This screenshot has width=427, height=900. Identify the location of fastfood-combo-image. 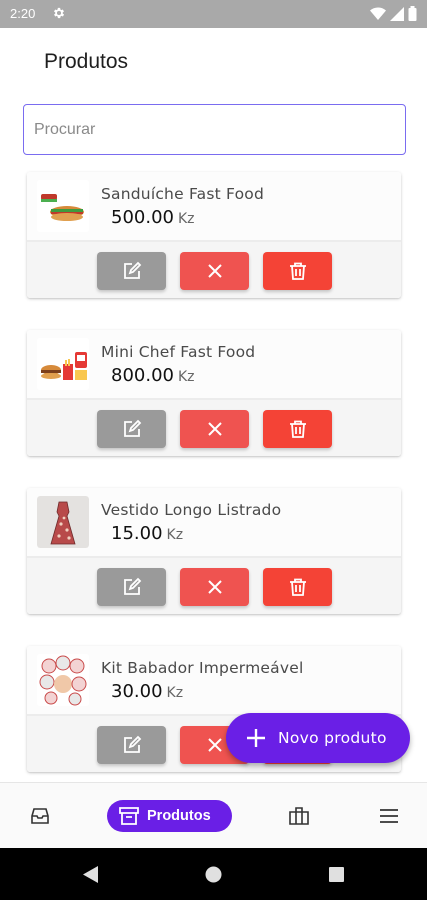
(63, 364).